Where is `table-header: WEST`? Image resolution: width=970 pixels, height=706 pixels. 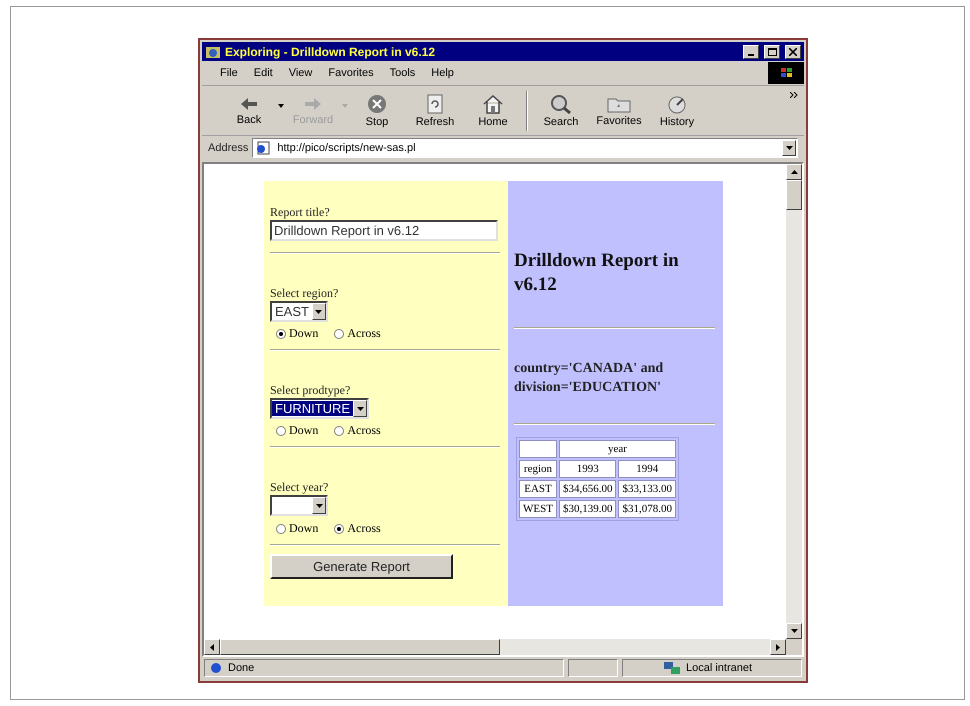 table-header: WEST is located at coordinates (538, 509).